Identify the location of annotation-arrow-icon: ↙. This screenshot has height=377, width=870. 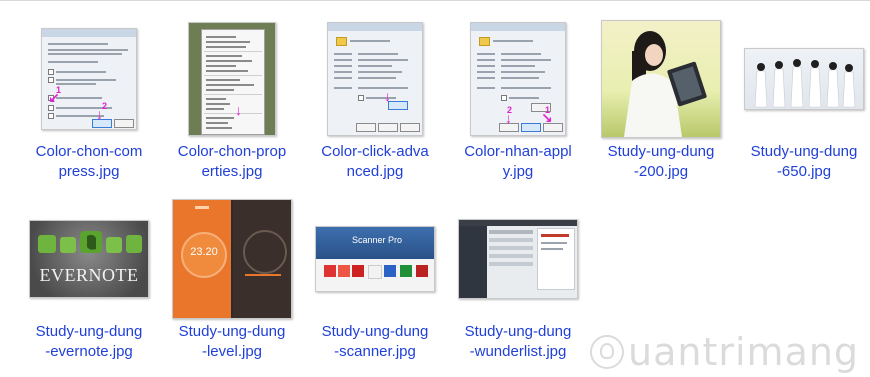
(54, 98).